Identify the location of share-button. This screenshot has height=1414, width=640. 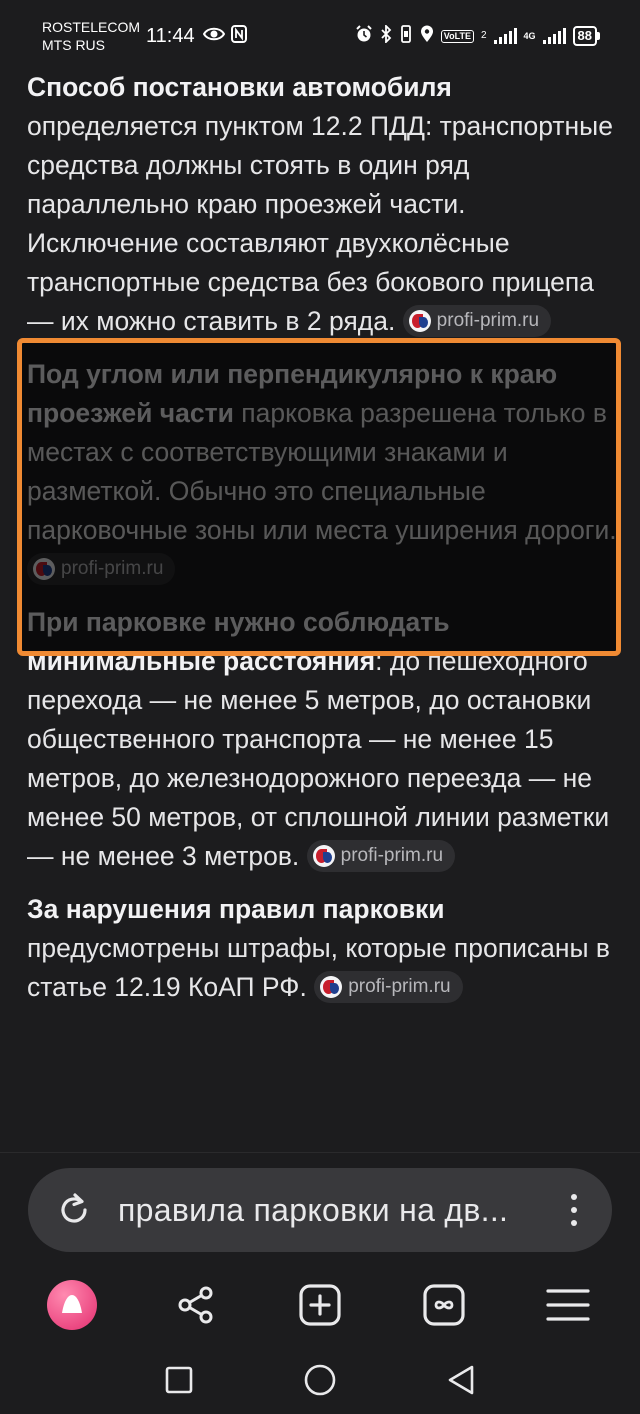
(196, 1305).